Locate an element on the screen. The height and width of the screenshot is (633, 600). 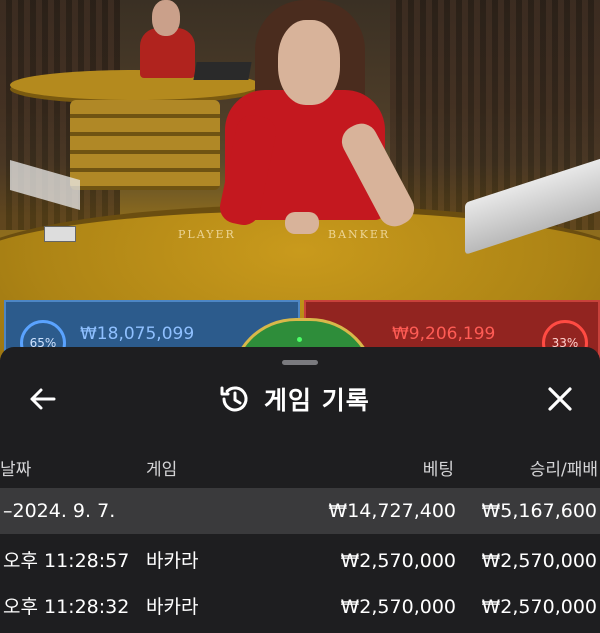
page-title: 게임 기록 is located at coordinates (317, 400).